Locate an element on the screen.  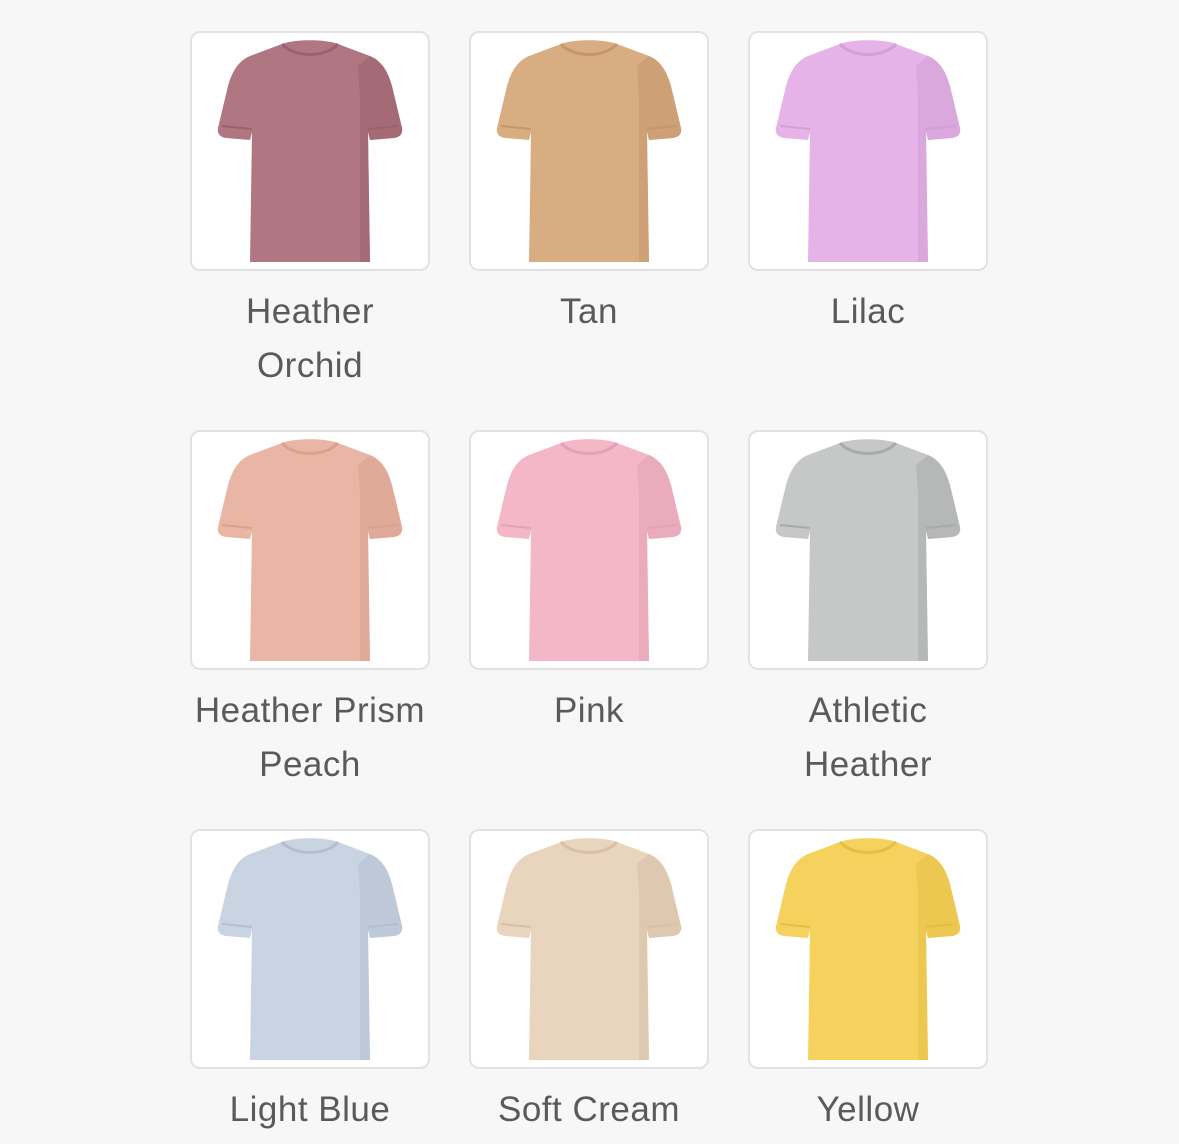
color-option-heather-orchid: Heather Orchid is located at coordinates (310, 230).